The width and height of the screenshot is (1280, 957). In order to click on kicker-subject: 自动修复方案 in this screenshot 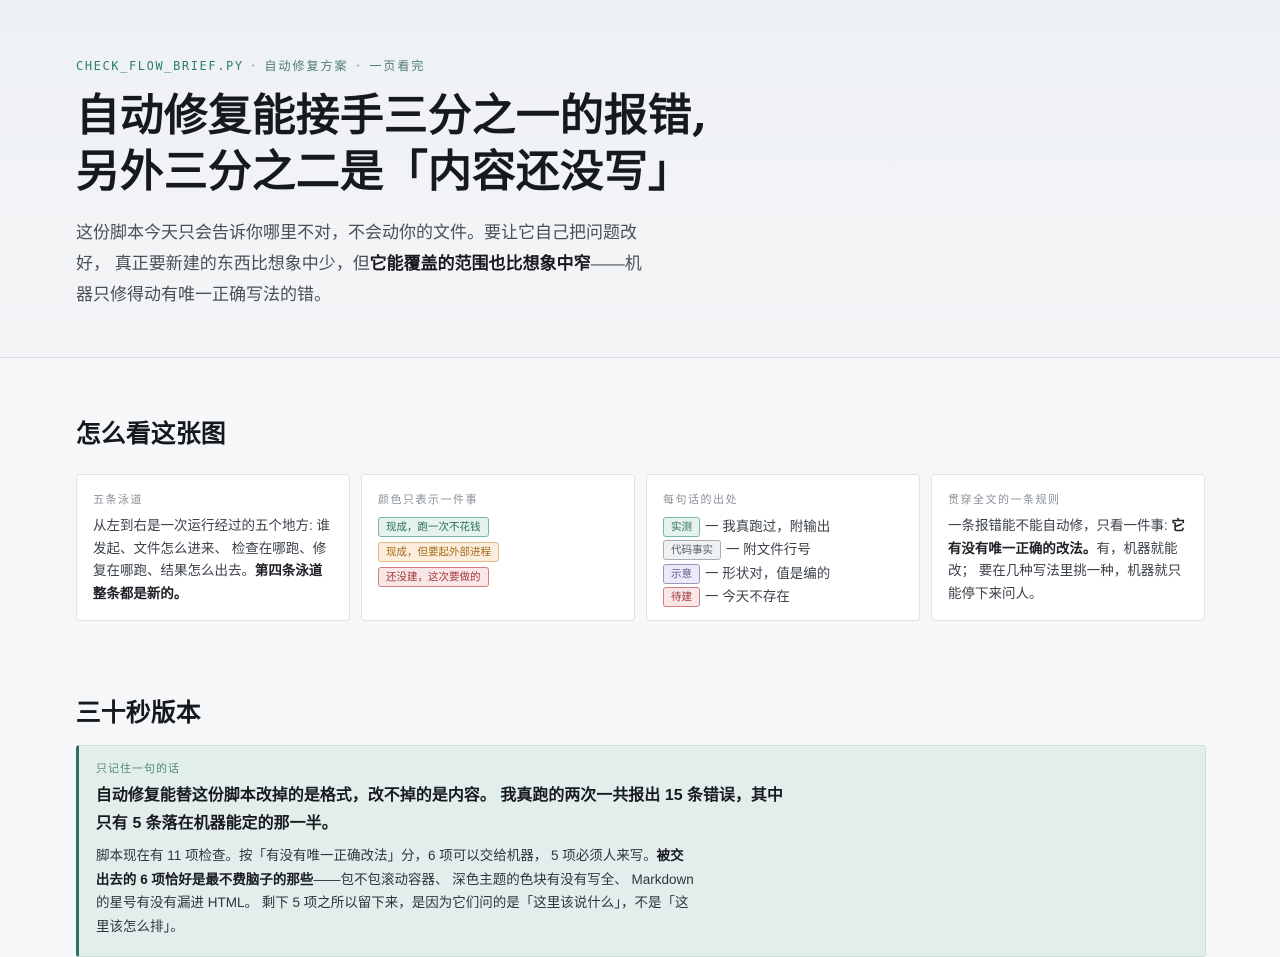, I will do `click(306, 66)`.